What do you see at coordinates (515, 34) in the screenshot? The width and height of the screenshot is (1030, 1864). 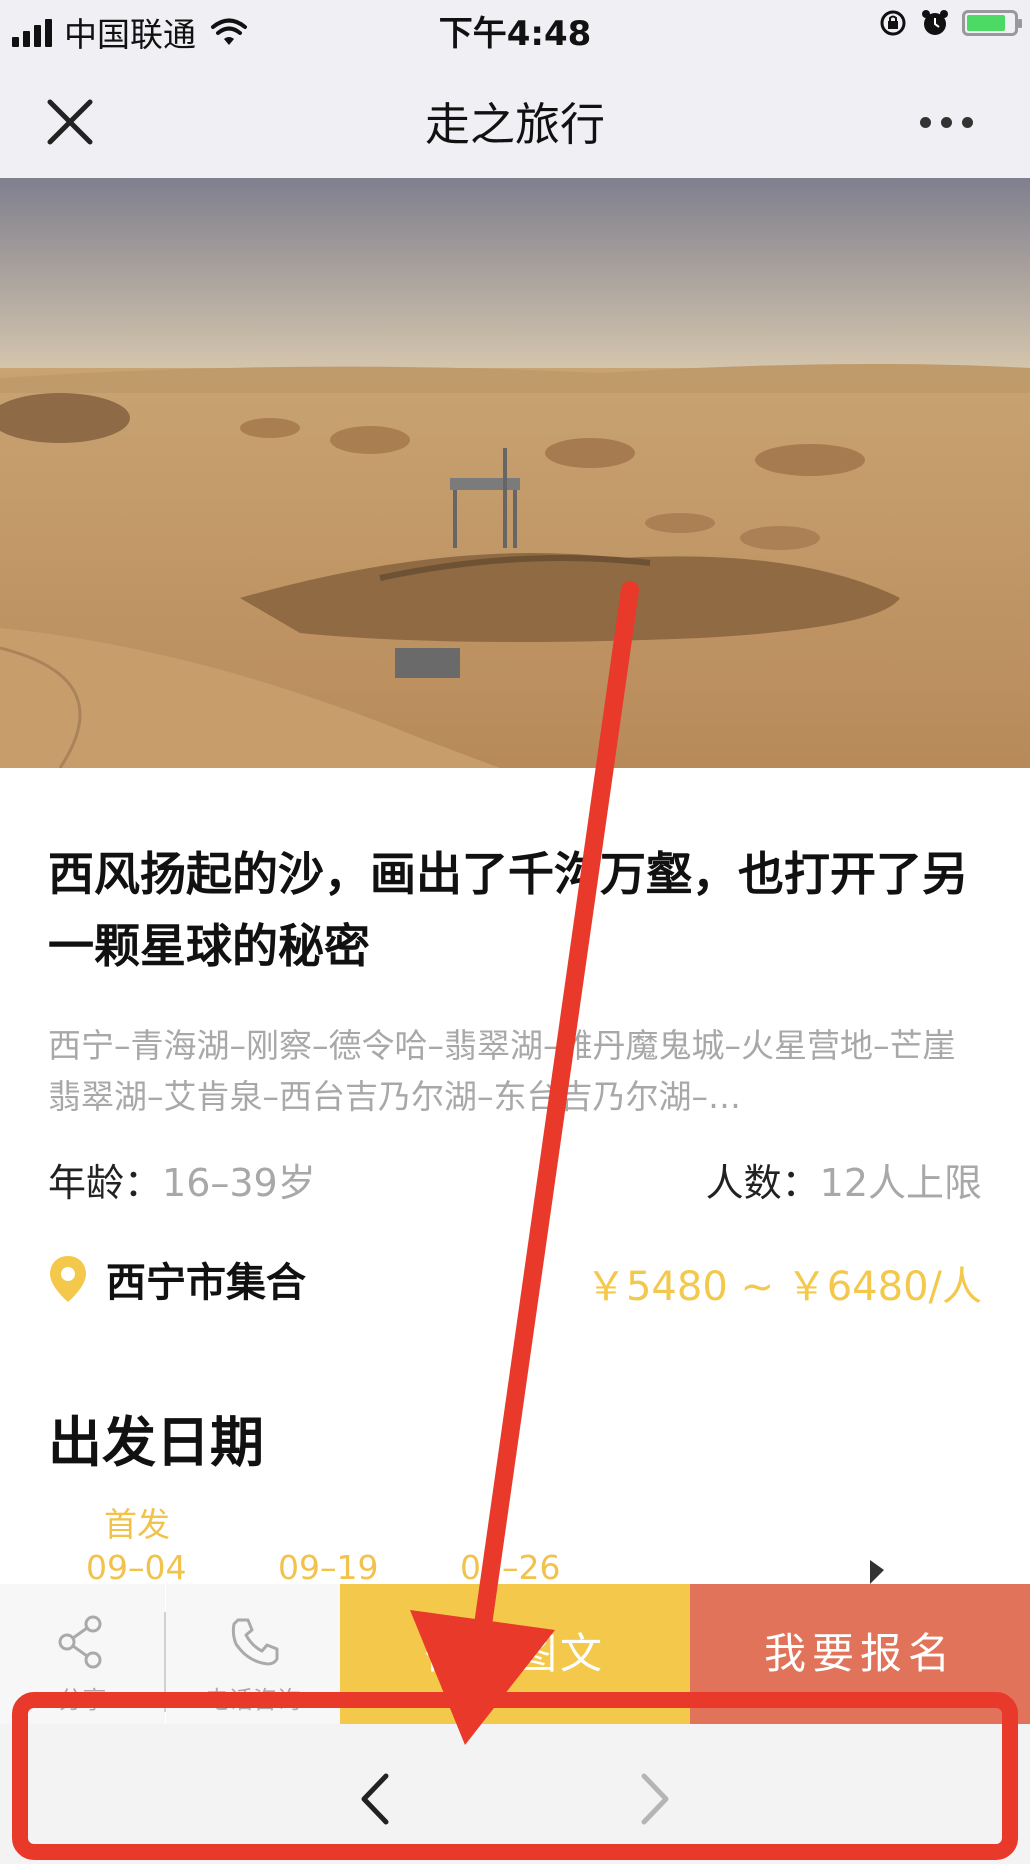 I see `status-time: 下午4:48` at bounding box center [515, 34].